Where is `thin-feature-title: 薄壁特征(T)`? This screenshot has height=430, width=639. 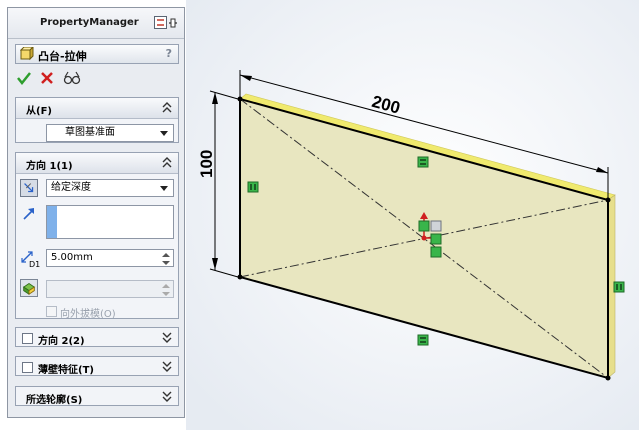
thin-feature-title: 薄壁特征(T) is located at coordinates (66, 370).